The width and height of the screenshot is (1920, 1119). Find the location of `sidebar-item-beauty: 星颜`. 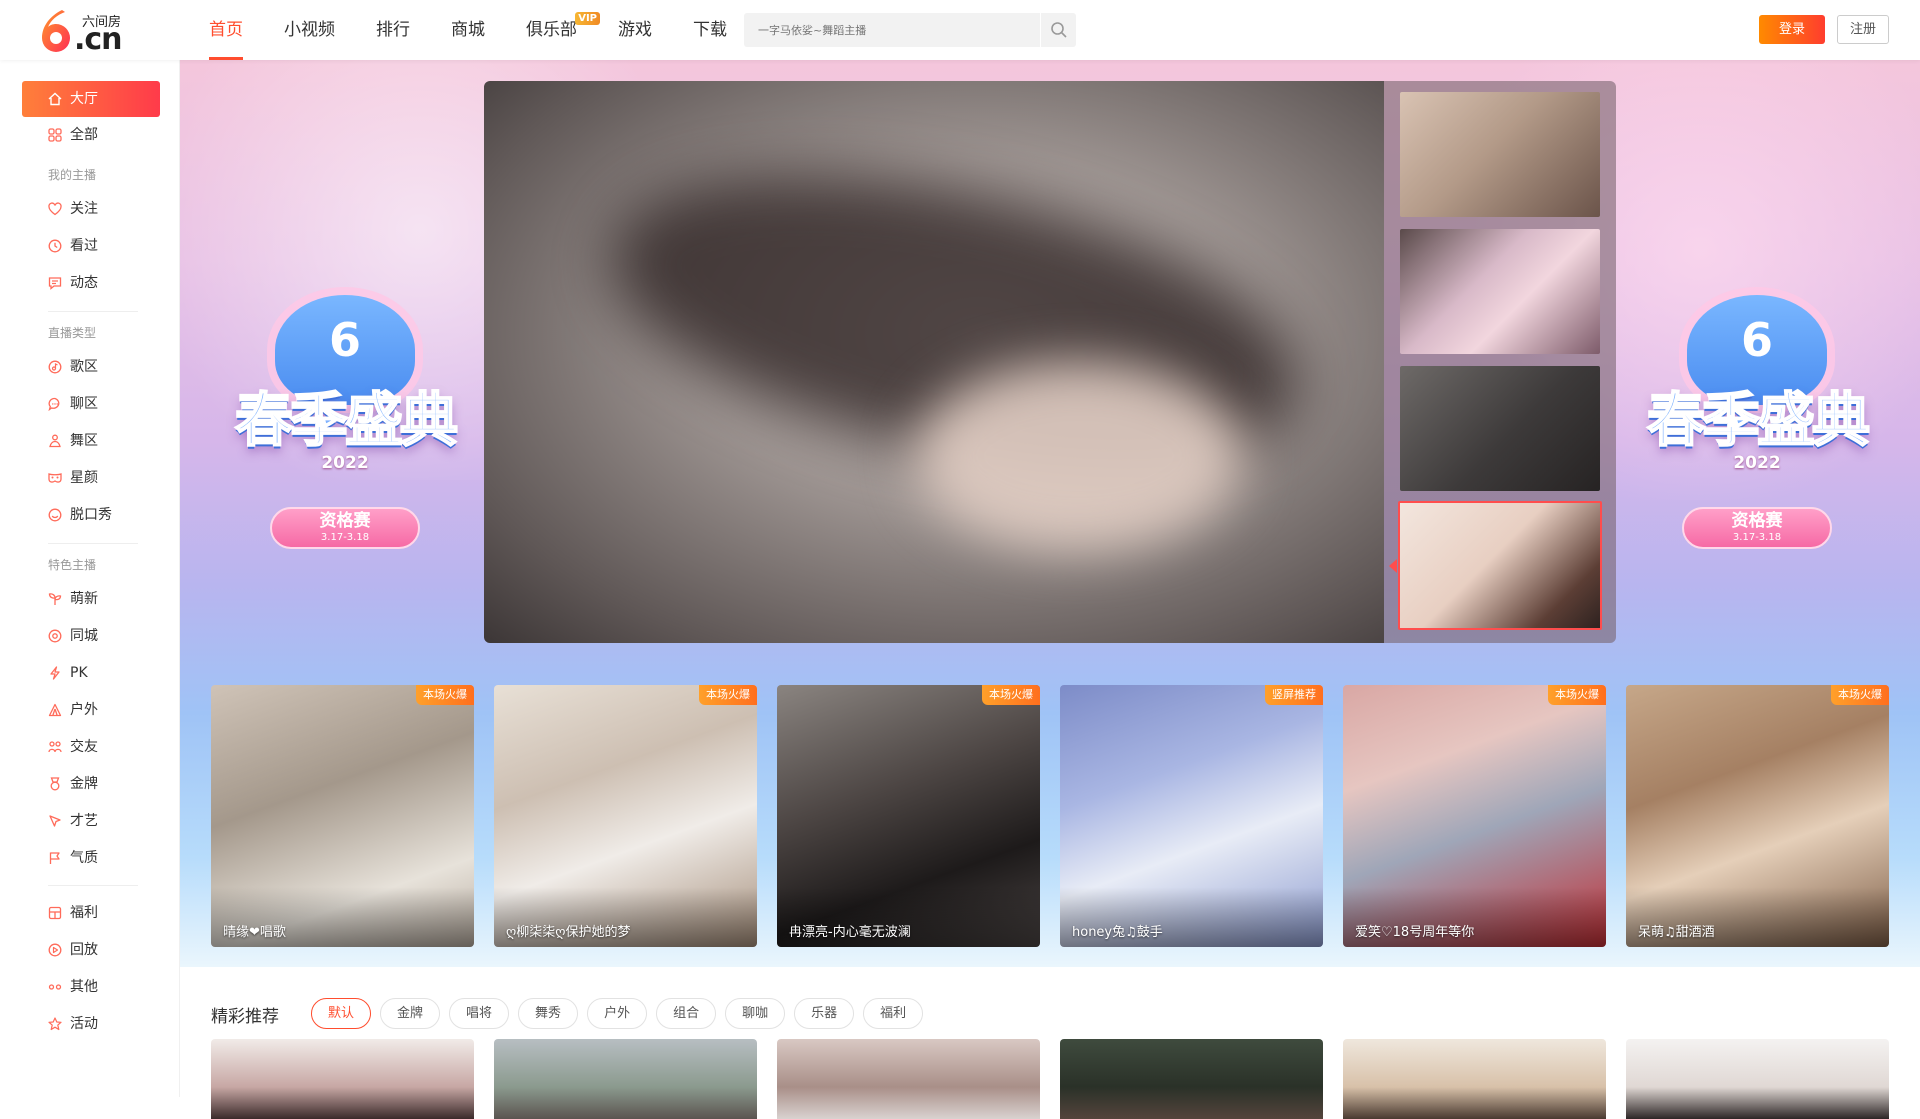

sidebar-item-beauty: 星颜 is located at coordinates (91, 478).